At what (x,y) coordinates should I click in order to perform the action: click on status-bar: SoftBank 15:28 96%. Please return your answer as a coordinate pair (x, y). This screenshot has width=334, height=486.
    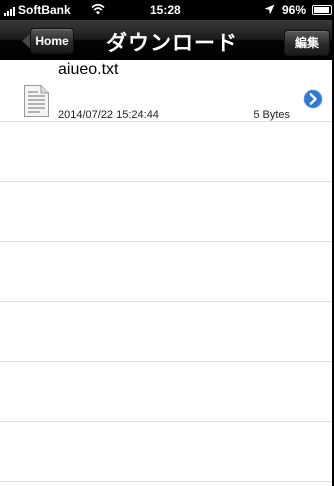
    Looking at the image, I should click on (166, 10).